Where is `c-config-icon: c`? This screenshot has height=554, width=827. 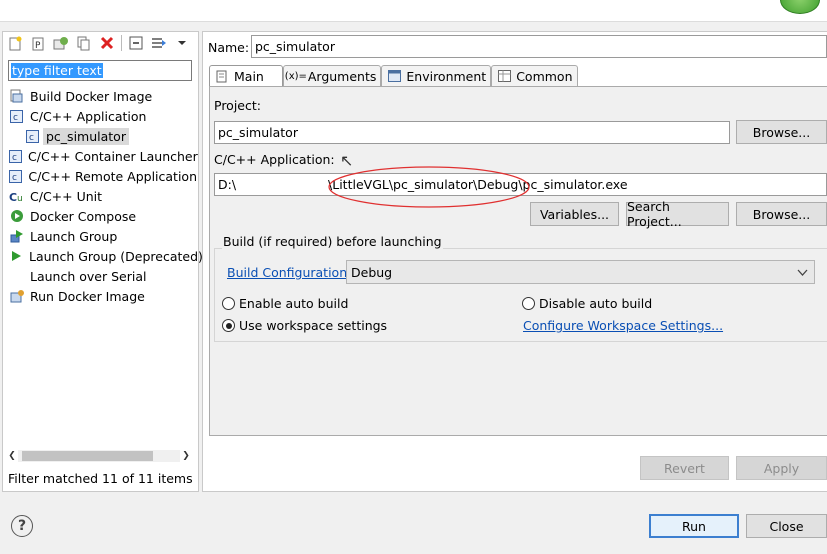
c-config-icon: c is located at coordinates (32, 136).